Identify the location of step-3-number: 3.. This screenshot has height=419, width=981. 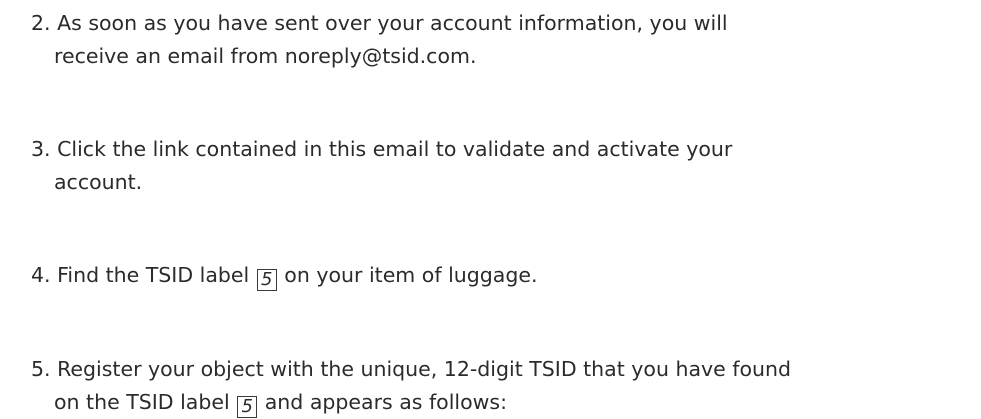
(41, 149).